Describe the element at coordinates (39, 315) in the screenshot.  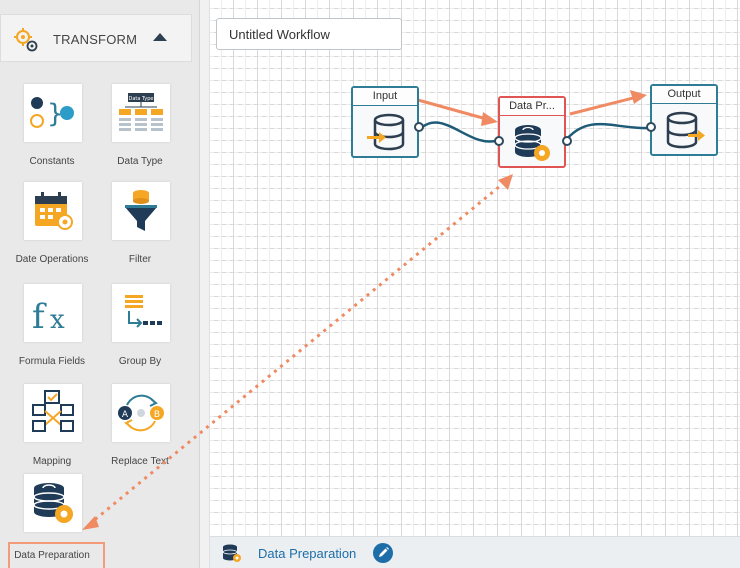
I see `svg-text: f` at that location.